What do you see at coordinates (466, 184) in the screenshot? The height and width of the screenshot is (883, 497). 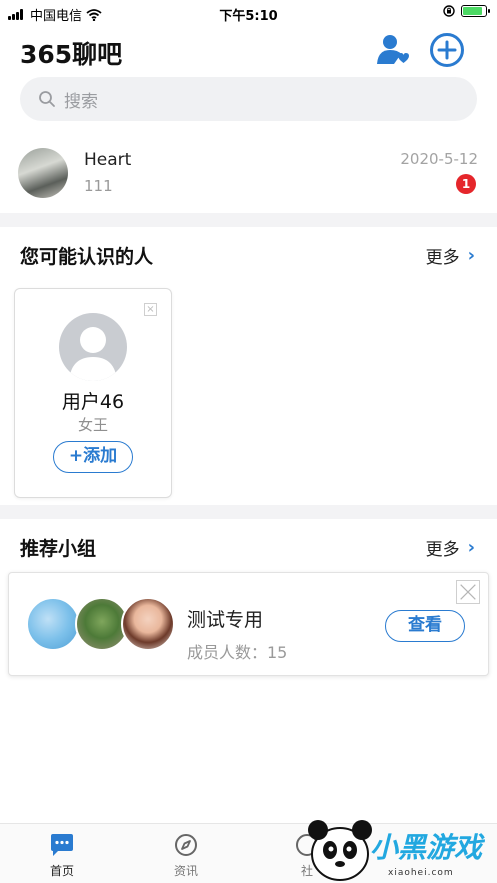 I see `unread-badge: 1` at bounding box center [466, 184].